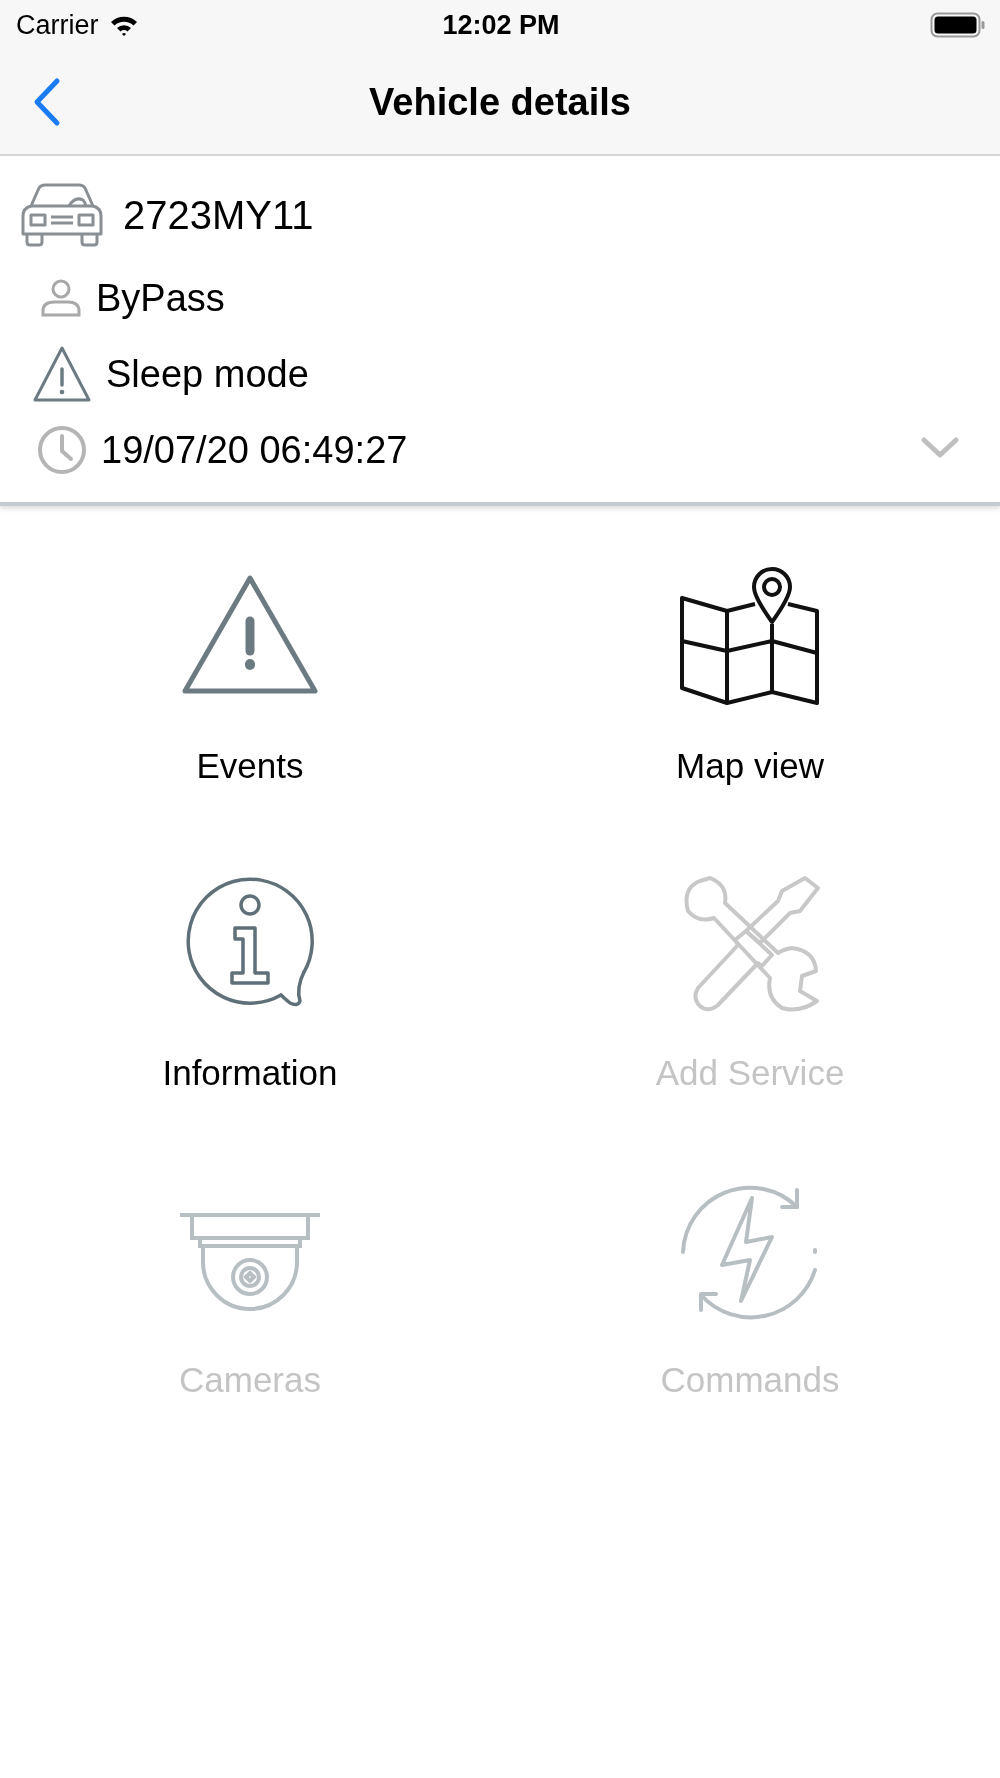 The height and width of the screenshot is (1778, 1000). I want to click on back-icon, so click(47, 102).